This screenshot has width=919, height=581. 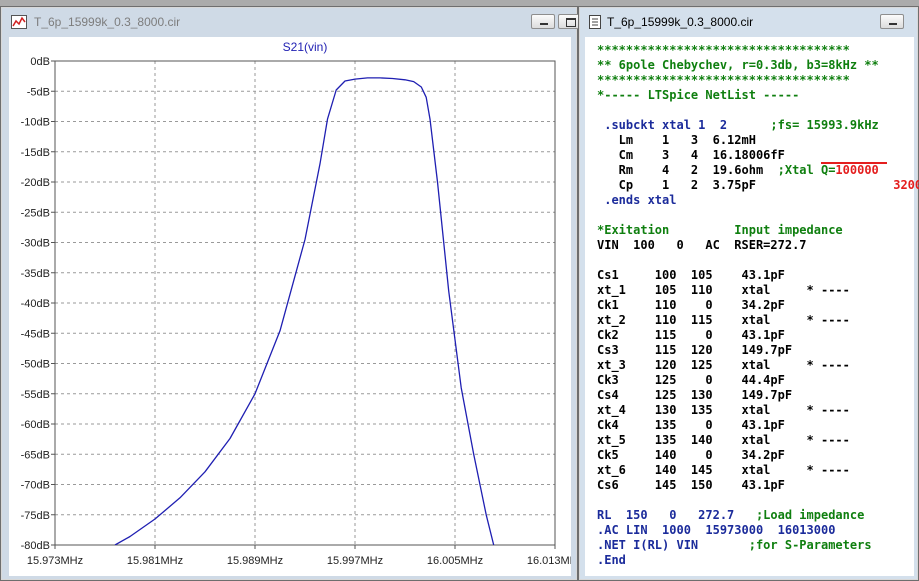 I want to click on netlist-line: Ck2 115 0 43.1pF, so click(x=691, y=335).